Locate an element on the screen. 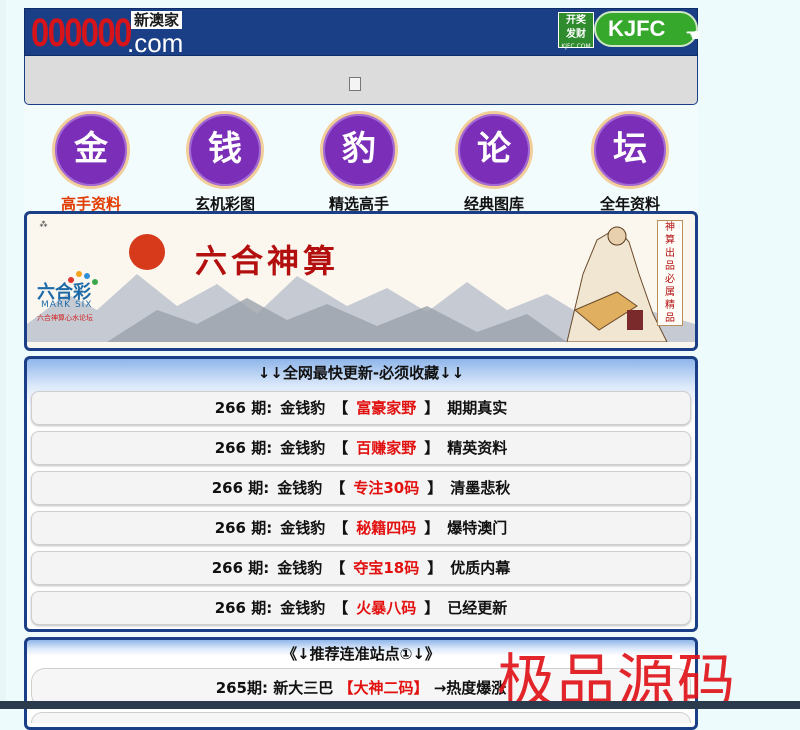  side-char: 出 is located at coordinates (670, 253).